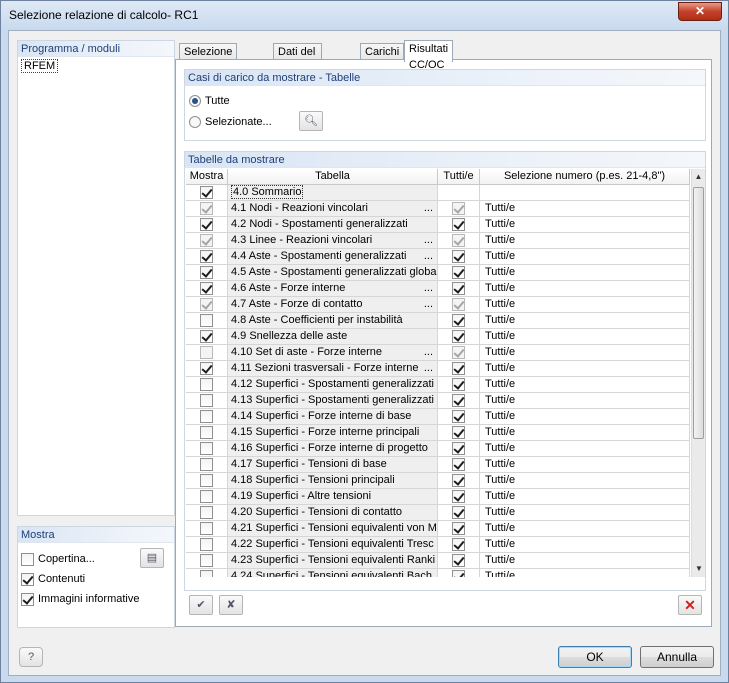 The image size is (729, 683). I want to click on all-load-cases-radio, so click(195, 101).